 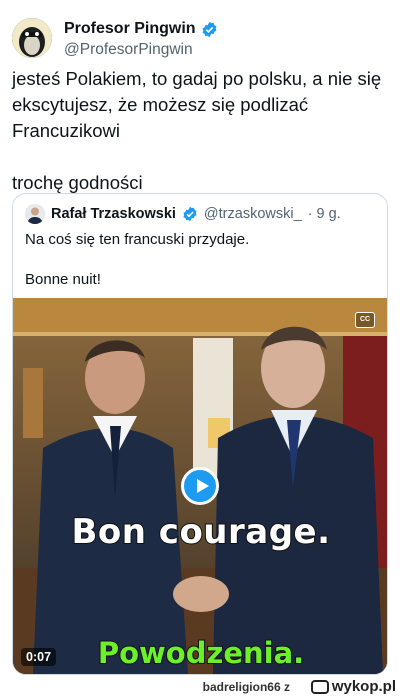 I want to click on wykop-logo: wykop.pl, so click(x=353, y=686).